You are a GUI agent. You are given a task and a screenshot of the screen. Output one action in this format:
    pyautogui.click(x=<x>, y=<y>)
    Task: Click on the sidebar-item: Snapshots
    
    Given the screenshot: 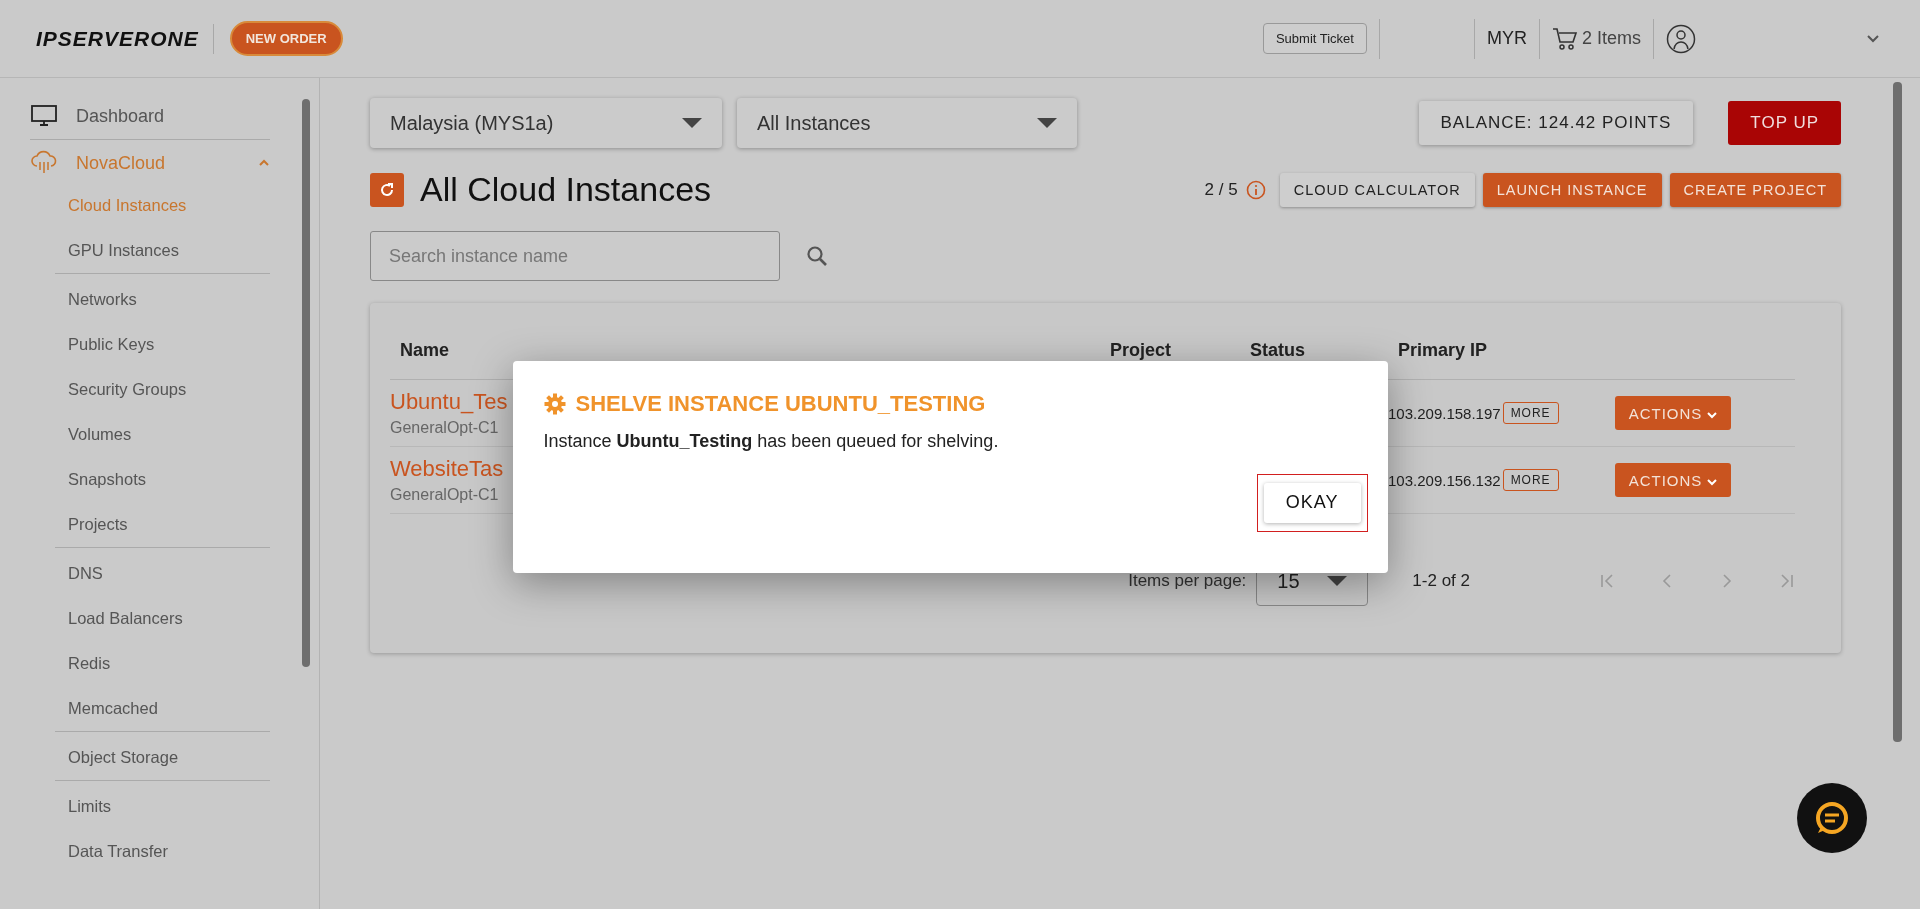 What is the action you would take?
    pyautogui.click(x=162, y=479)
    